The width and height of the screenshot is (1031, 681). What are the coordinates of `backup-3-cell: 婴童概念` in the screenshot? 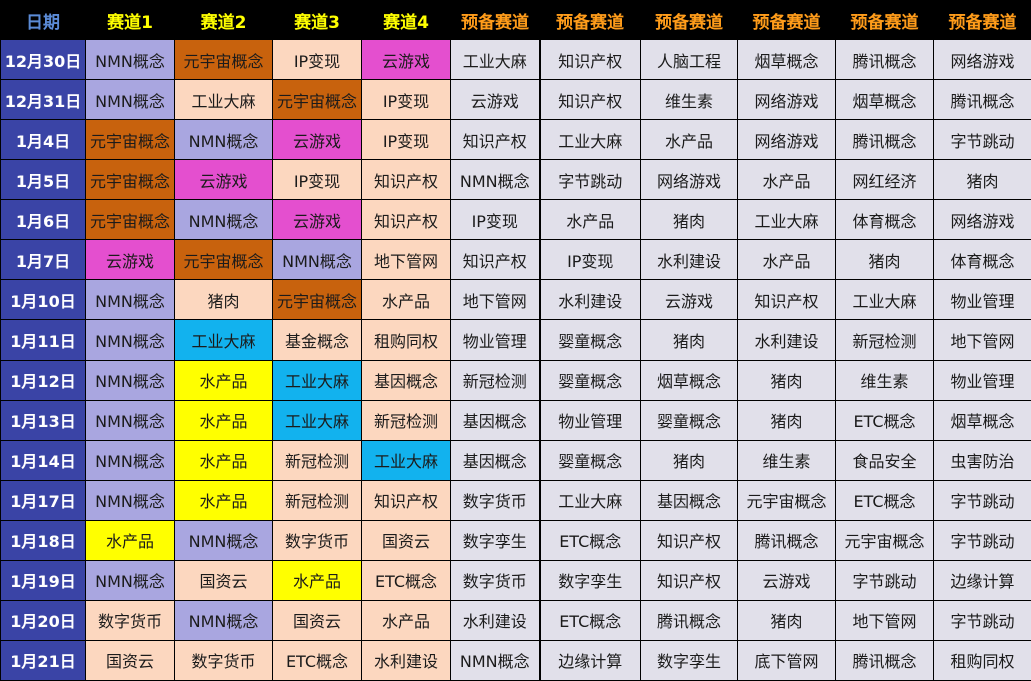 It's located at (689, 420).